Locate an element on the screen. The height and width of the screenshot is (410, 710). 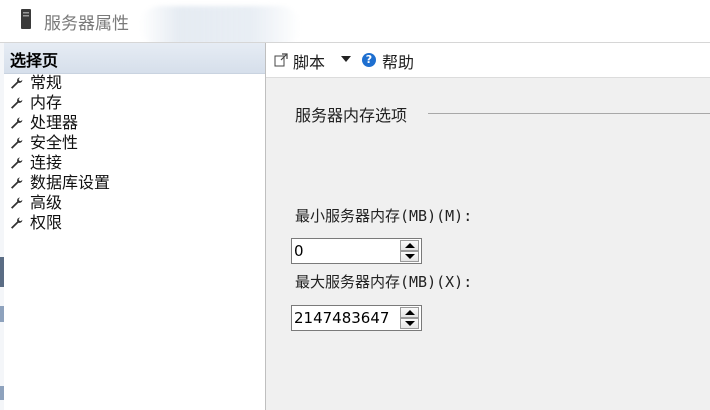
max-memory-stepper is located at coordinates (356, 318).